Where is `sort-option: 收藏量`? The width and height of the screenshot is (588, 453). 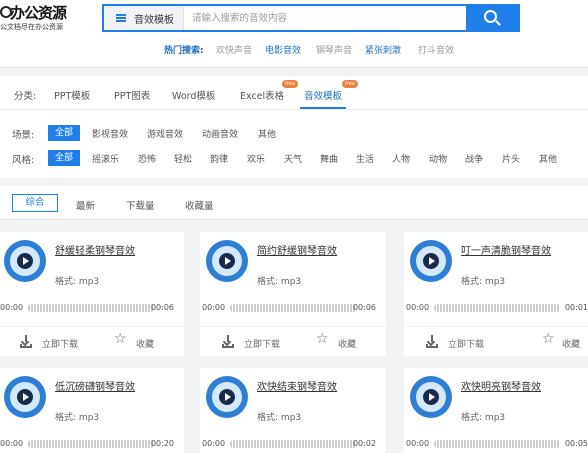
sort-option: 收藏量 is located at coordinates (199, 205).